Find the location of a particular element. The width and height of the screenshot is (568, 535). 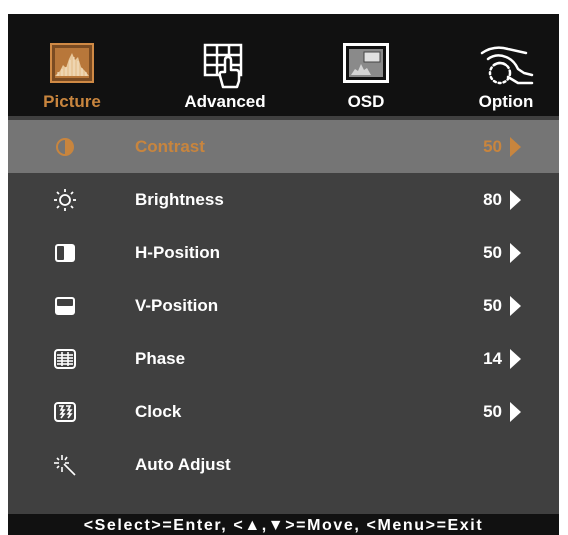

menu-item-brightness: Brightness 80 is located at coordinates (283, 199).